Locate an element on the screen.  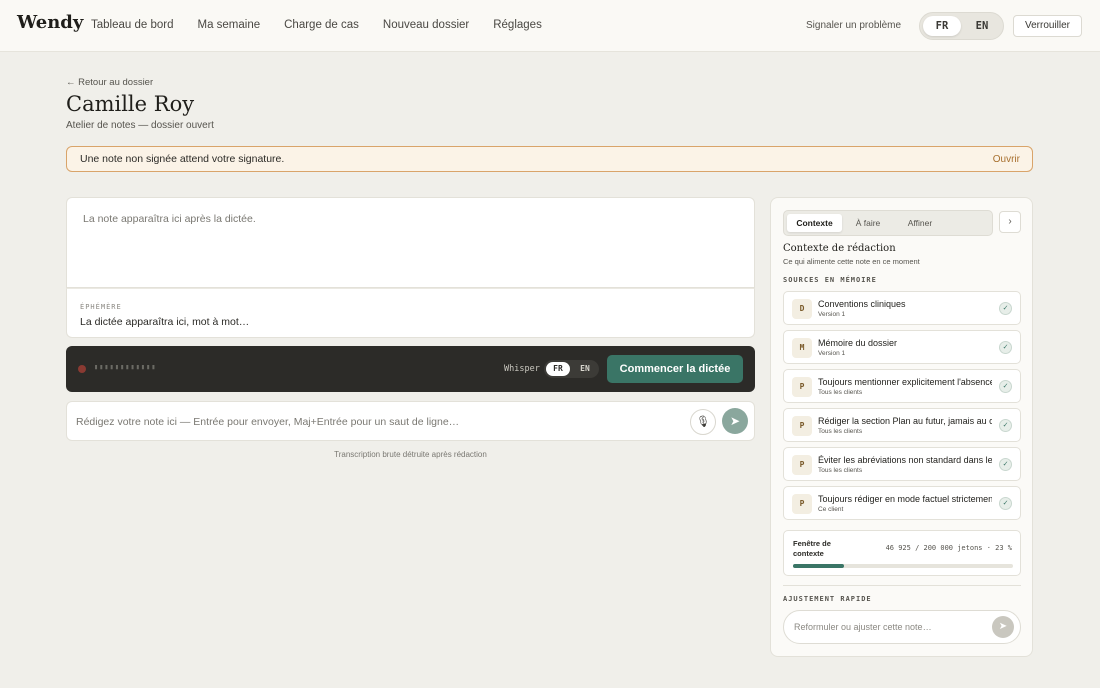
source-type-badge: D is located at coordinates (802, 309).